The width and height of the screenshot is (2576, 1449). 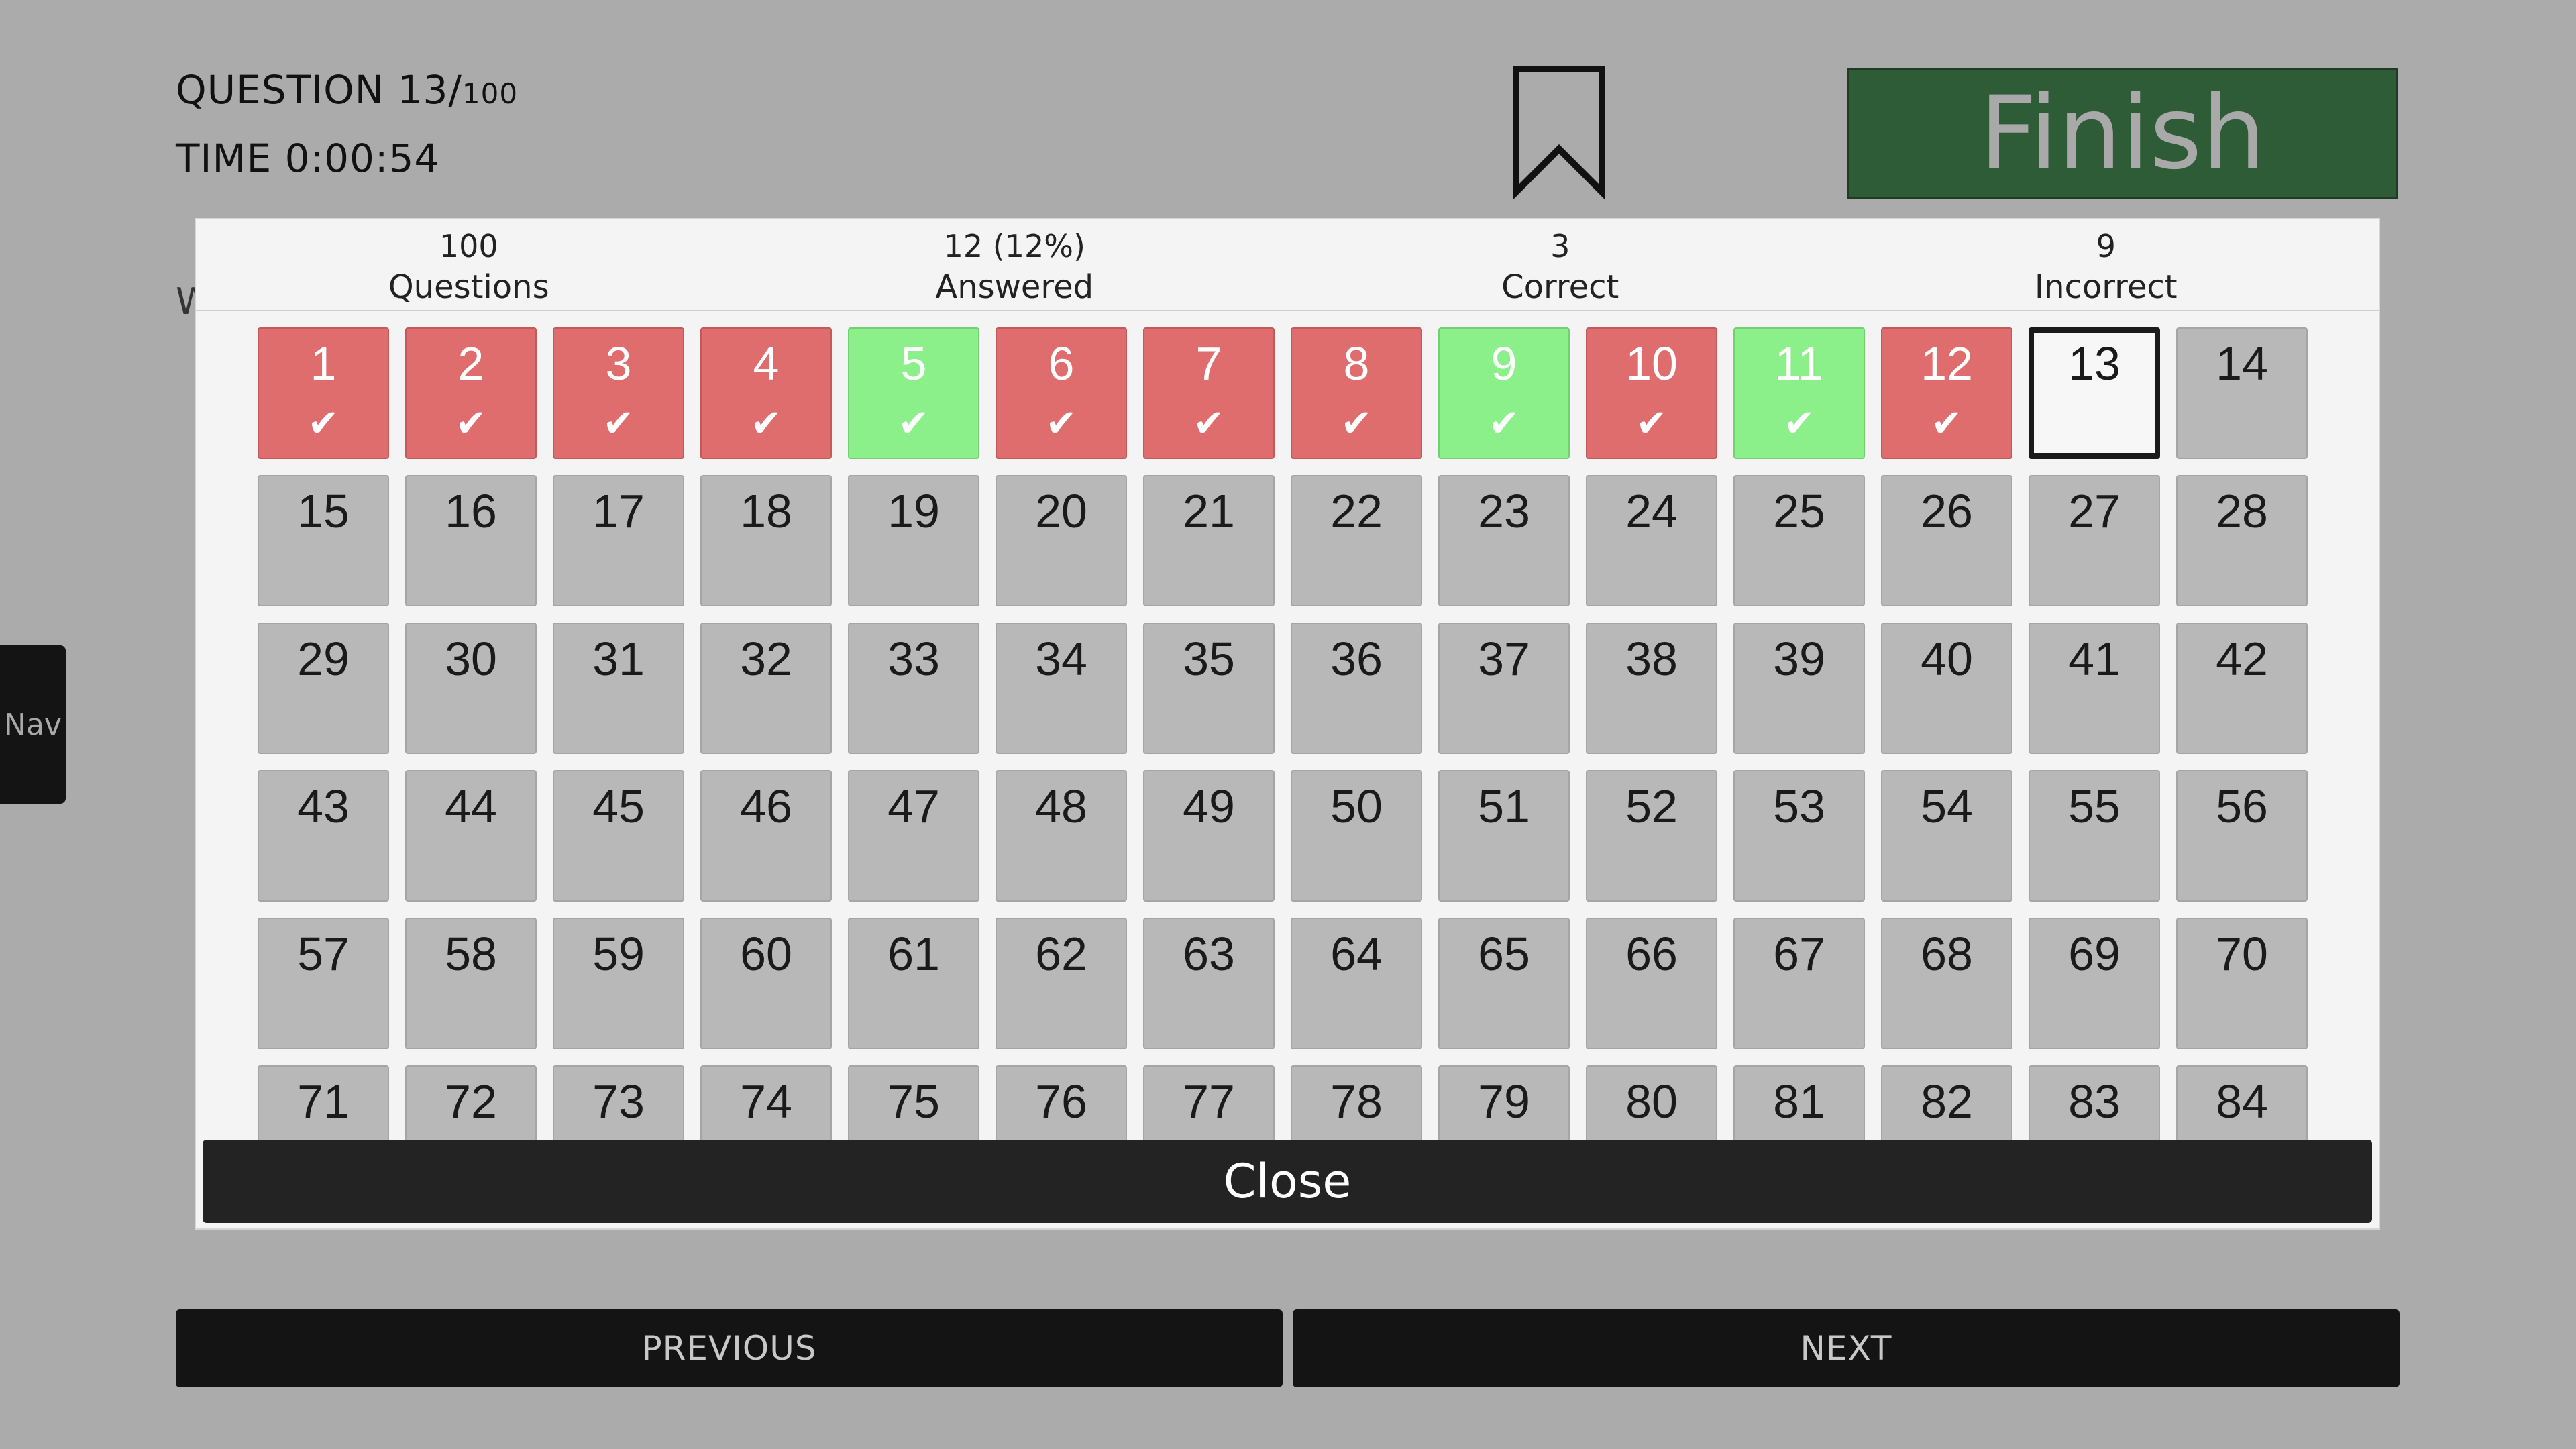 I want to click on question-cell-14: 14, so click(x=2242, y=393).